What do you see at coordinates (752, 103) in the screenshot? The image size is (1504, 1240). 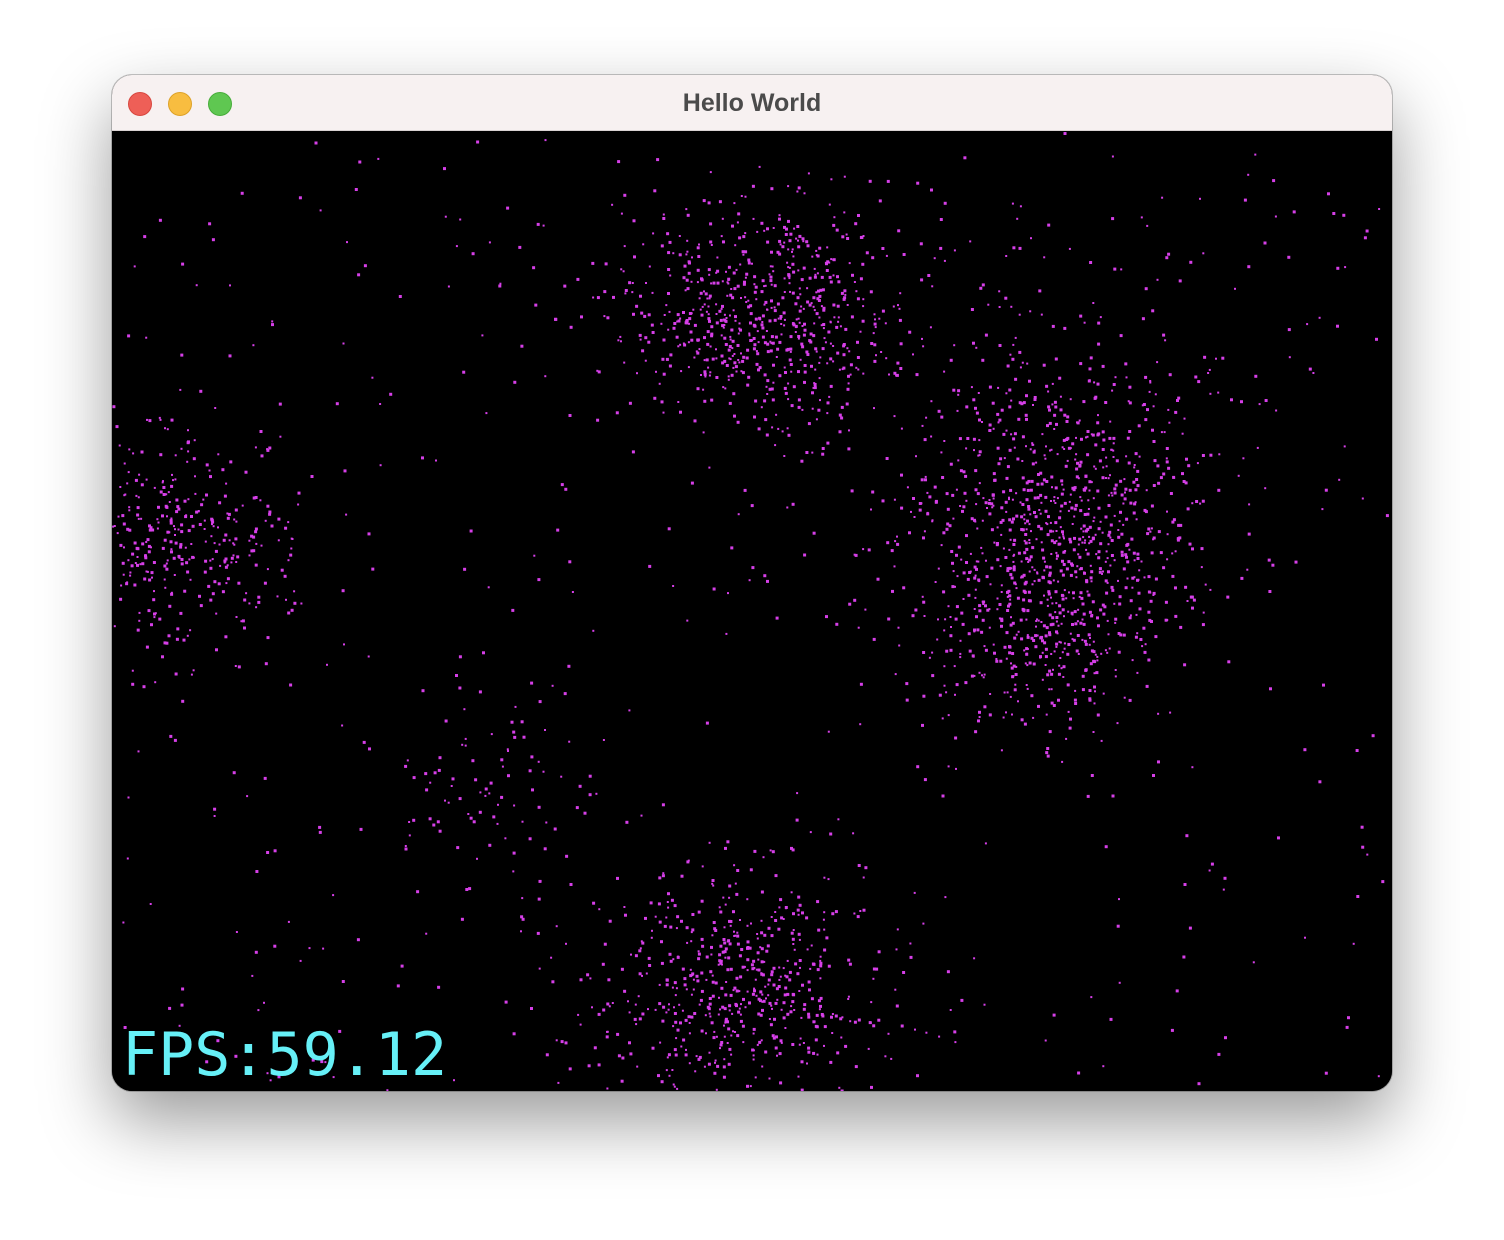 I see `title-bar: Hello World` at bounding box center [752, 103].